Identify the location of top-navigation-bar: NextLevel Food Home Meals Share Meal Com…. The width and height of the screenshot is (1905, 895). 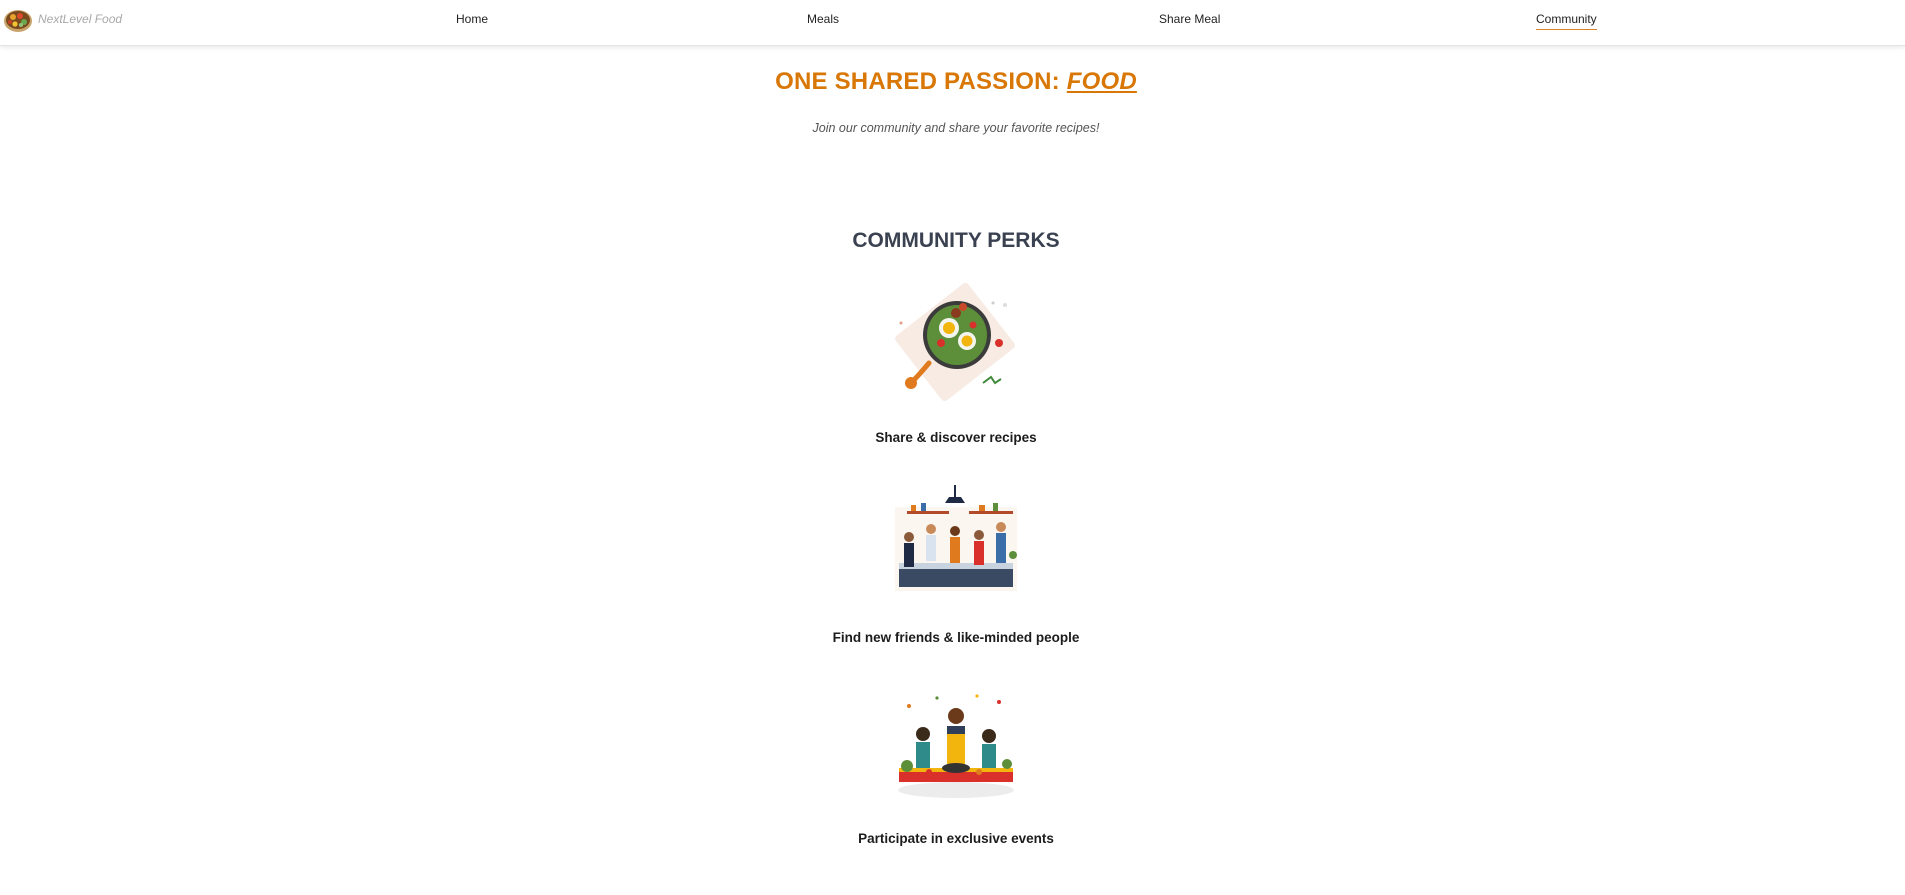
(952, 23).